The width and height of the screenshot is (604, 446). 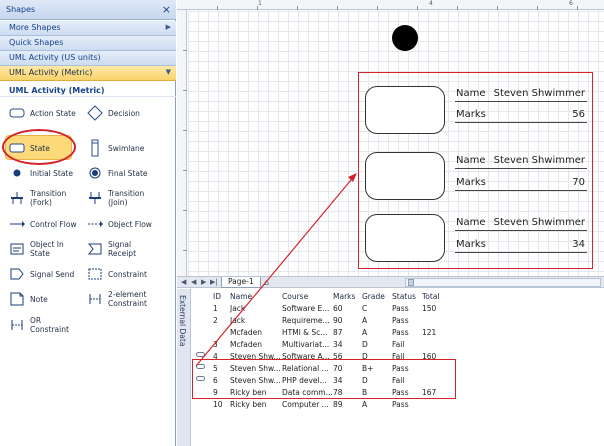 What do you see at coordinates (88, 28) in the screenshot?
I see `stencil-more-shapes: More Shapes ▶` at bounding box center [88, 28].